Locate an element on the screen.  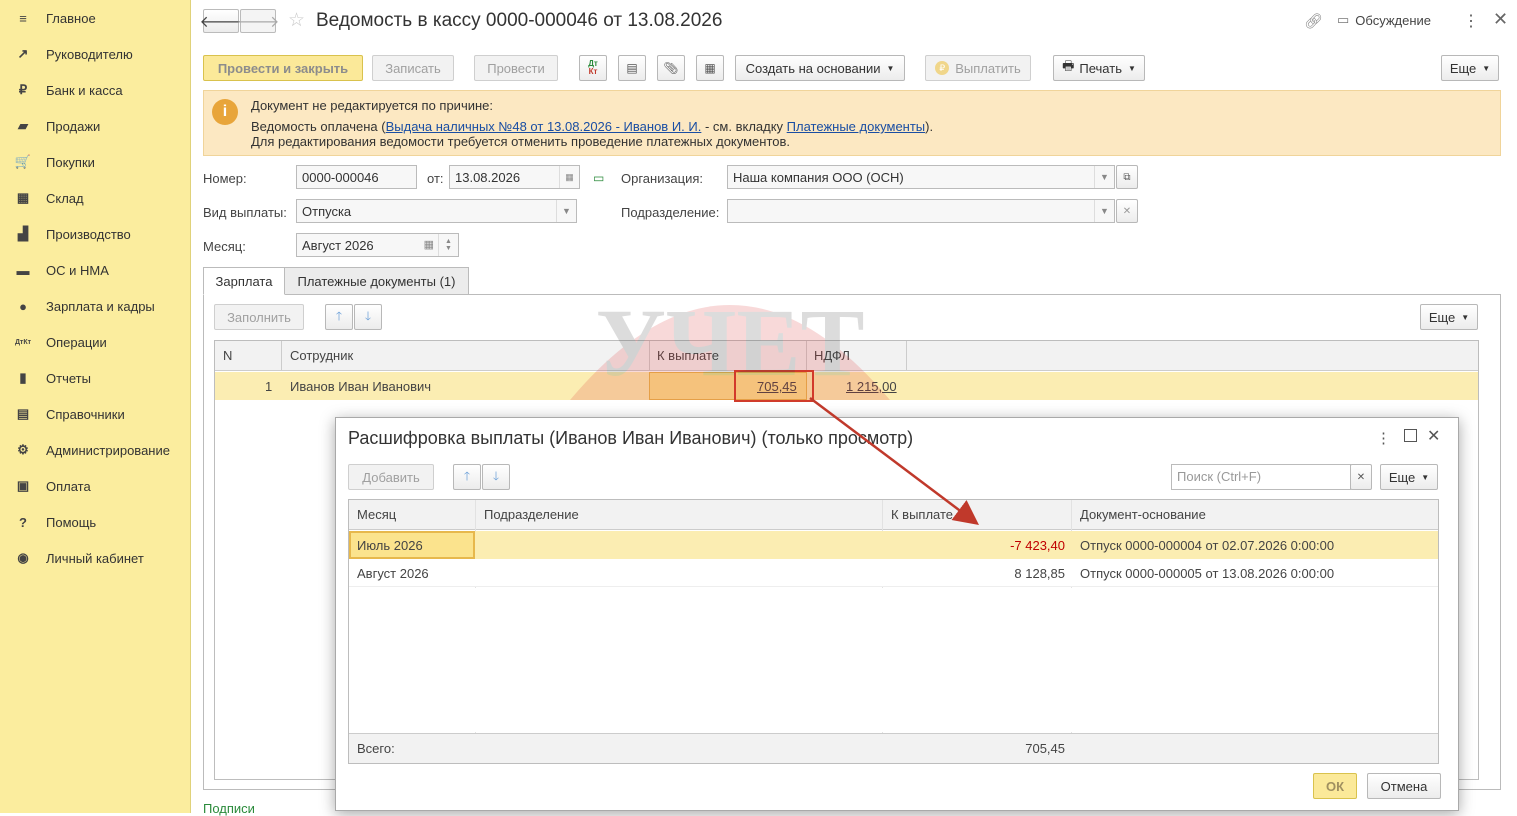
sidebar-item: ≡ Главное is located at coordinates (95, 18).